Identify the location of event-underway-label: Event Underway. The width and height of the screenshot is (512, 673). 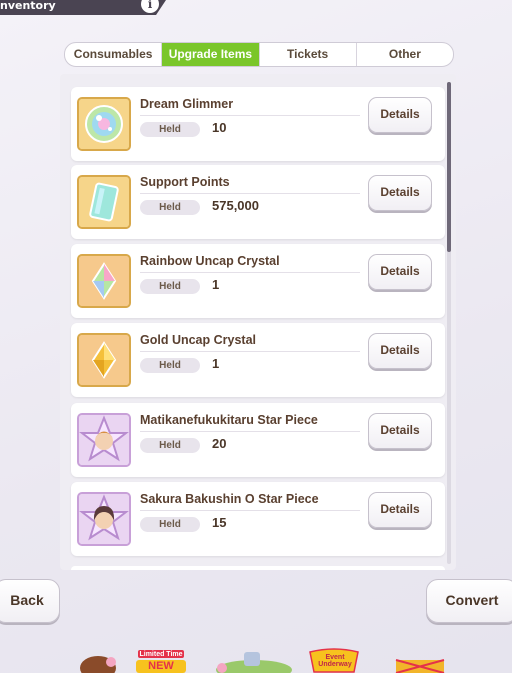
(335, 661).